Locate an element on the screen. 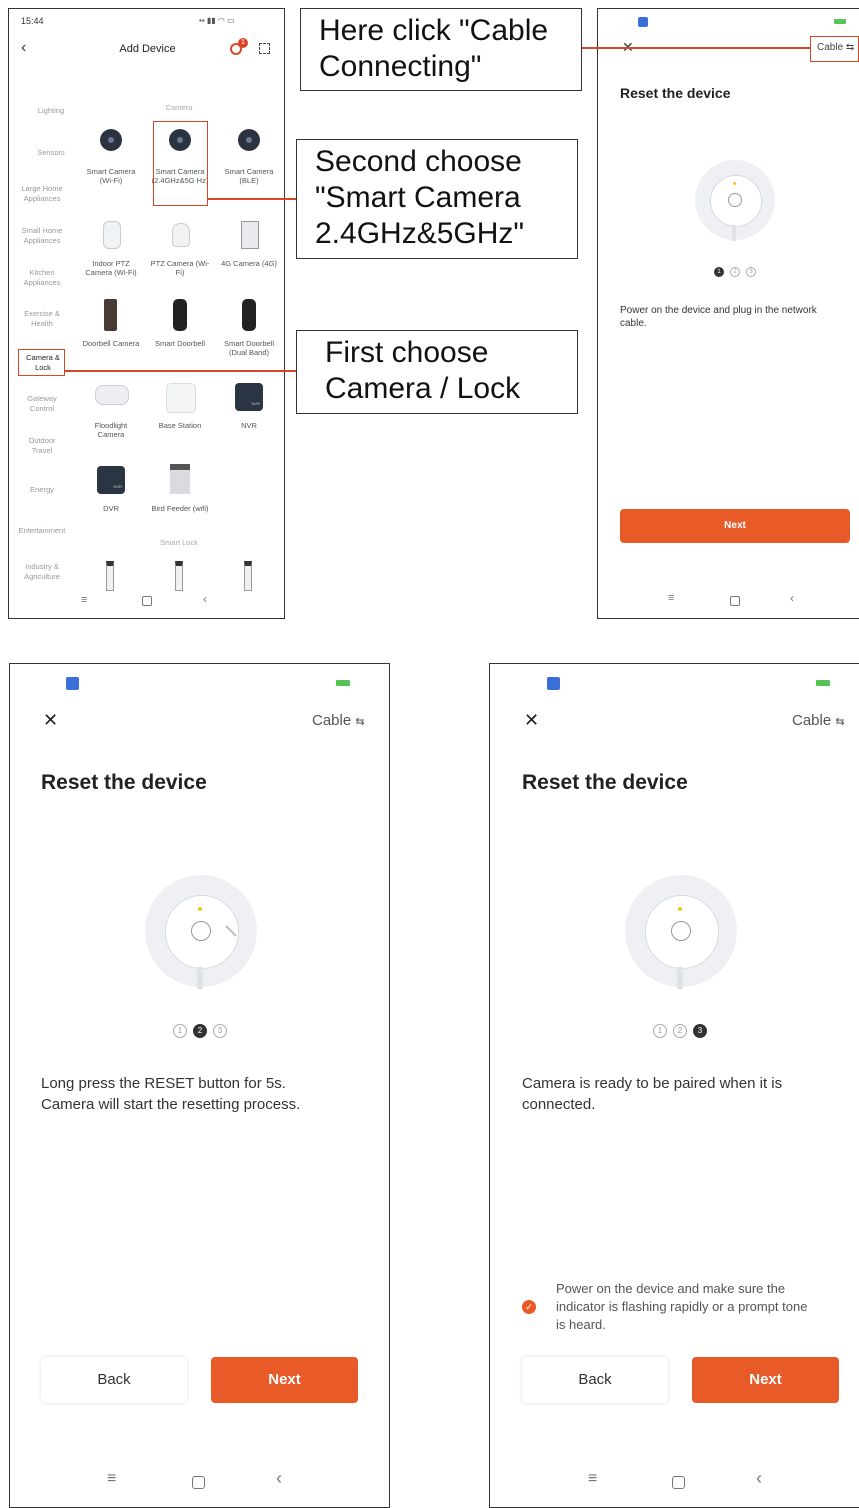 The width and height of the screenshot is (859, 1508). nvr-icon-text: NVR is located at coordinates (255, 403).